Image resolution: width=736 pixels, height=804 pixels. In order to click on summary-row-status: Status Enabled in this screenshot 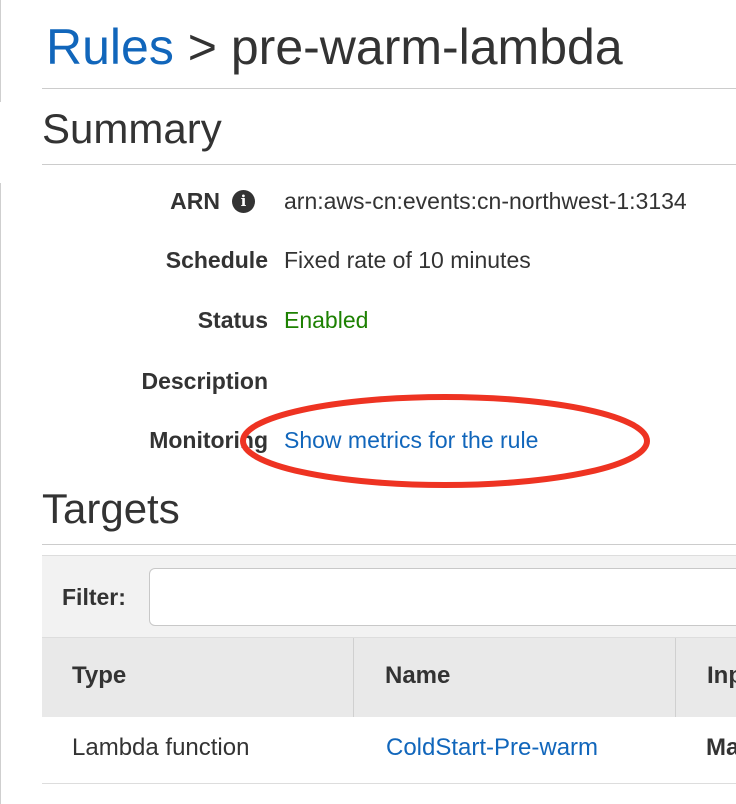, I will do `click(368, 320)`.